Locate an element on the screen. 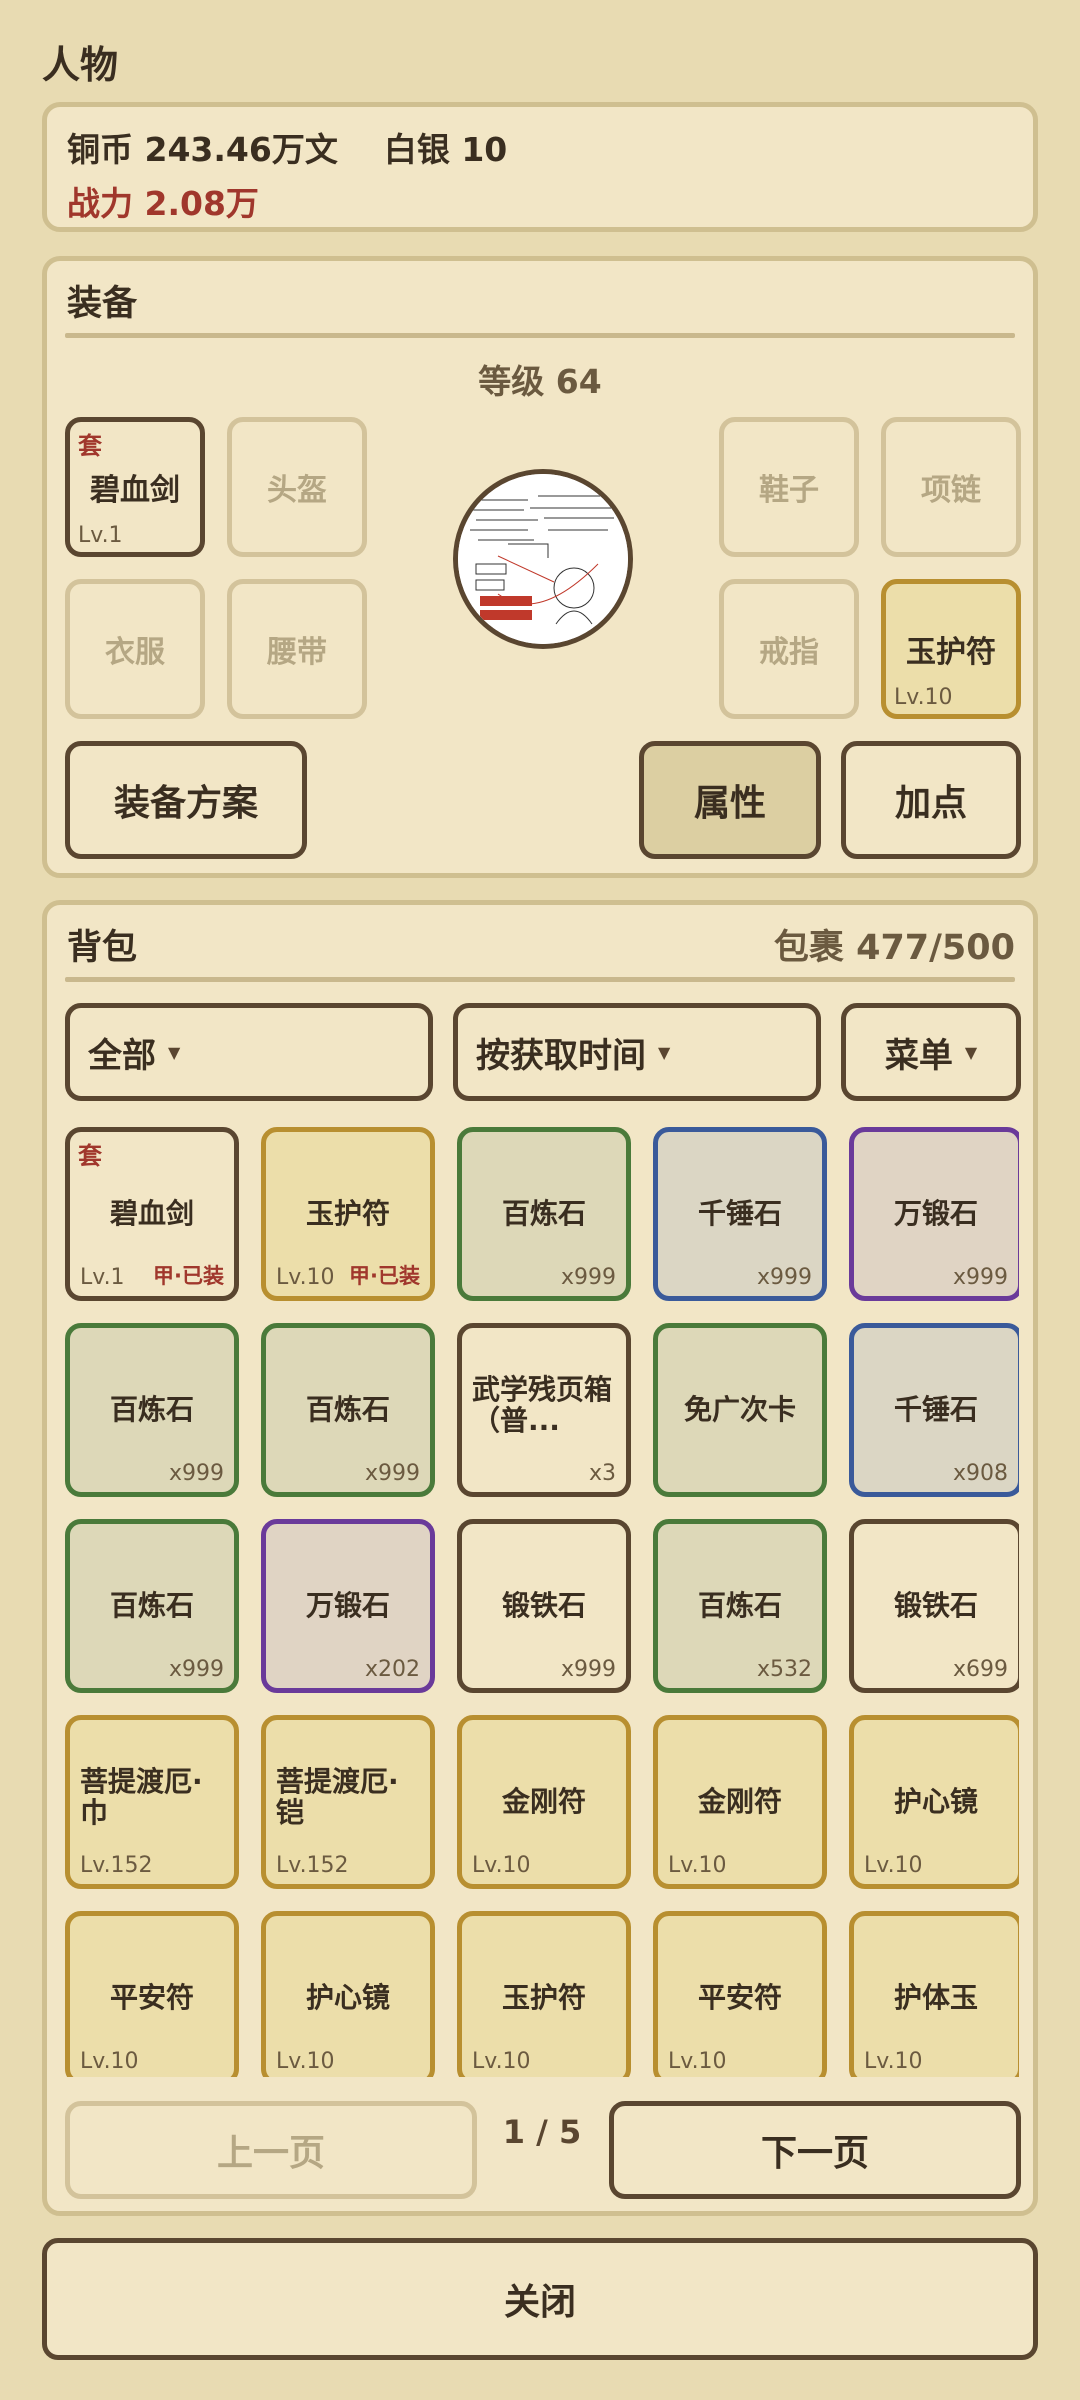 Image resolution: width=1080 pixels, height=2400 pixels. add-points-button: 加点 is located at coordinates (931, 800).